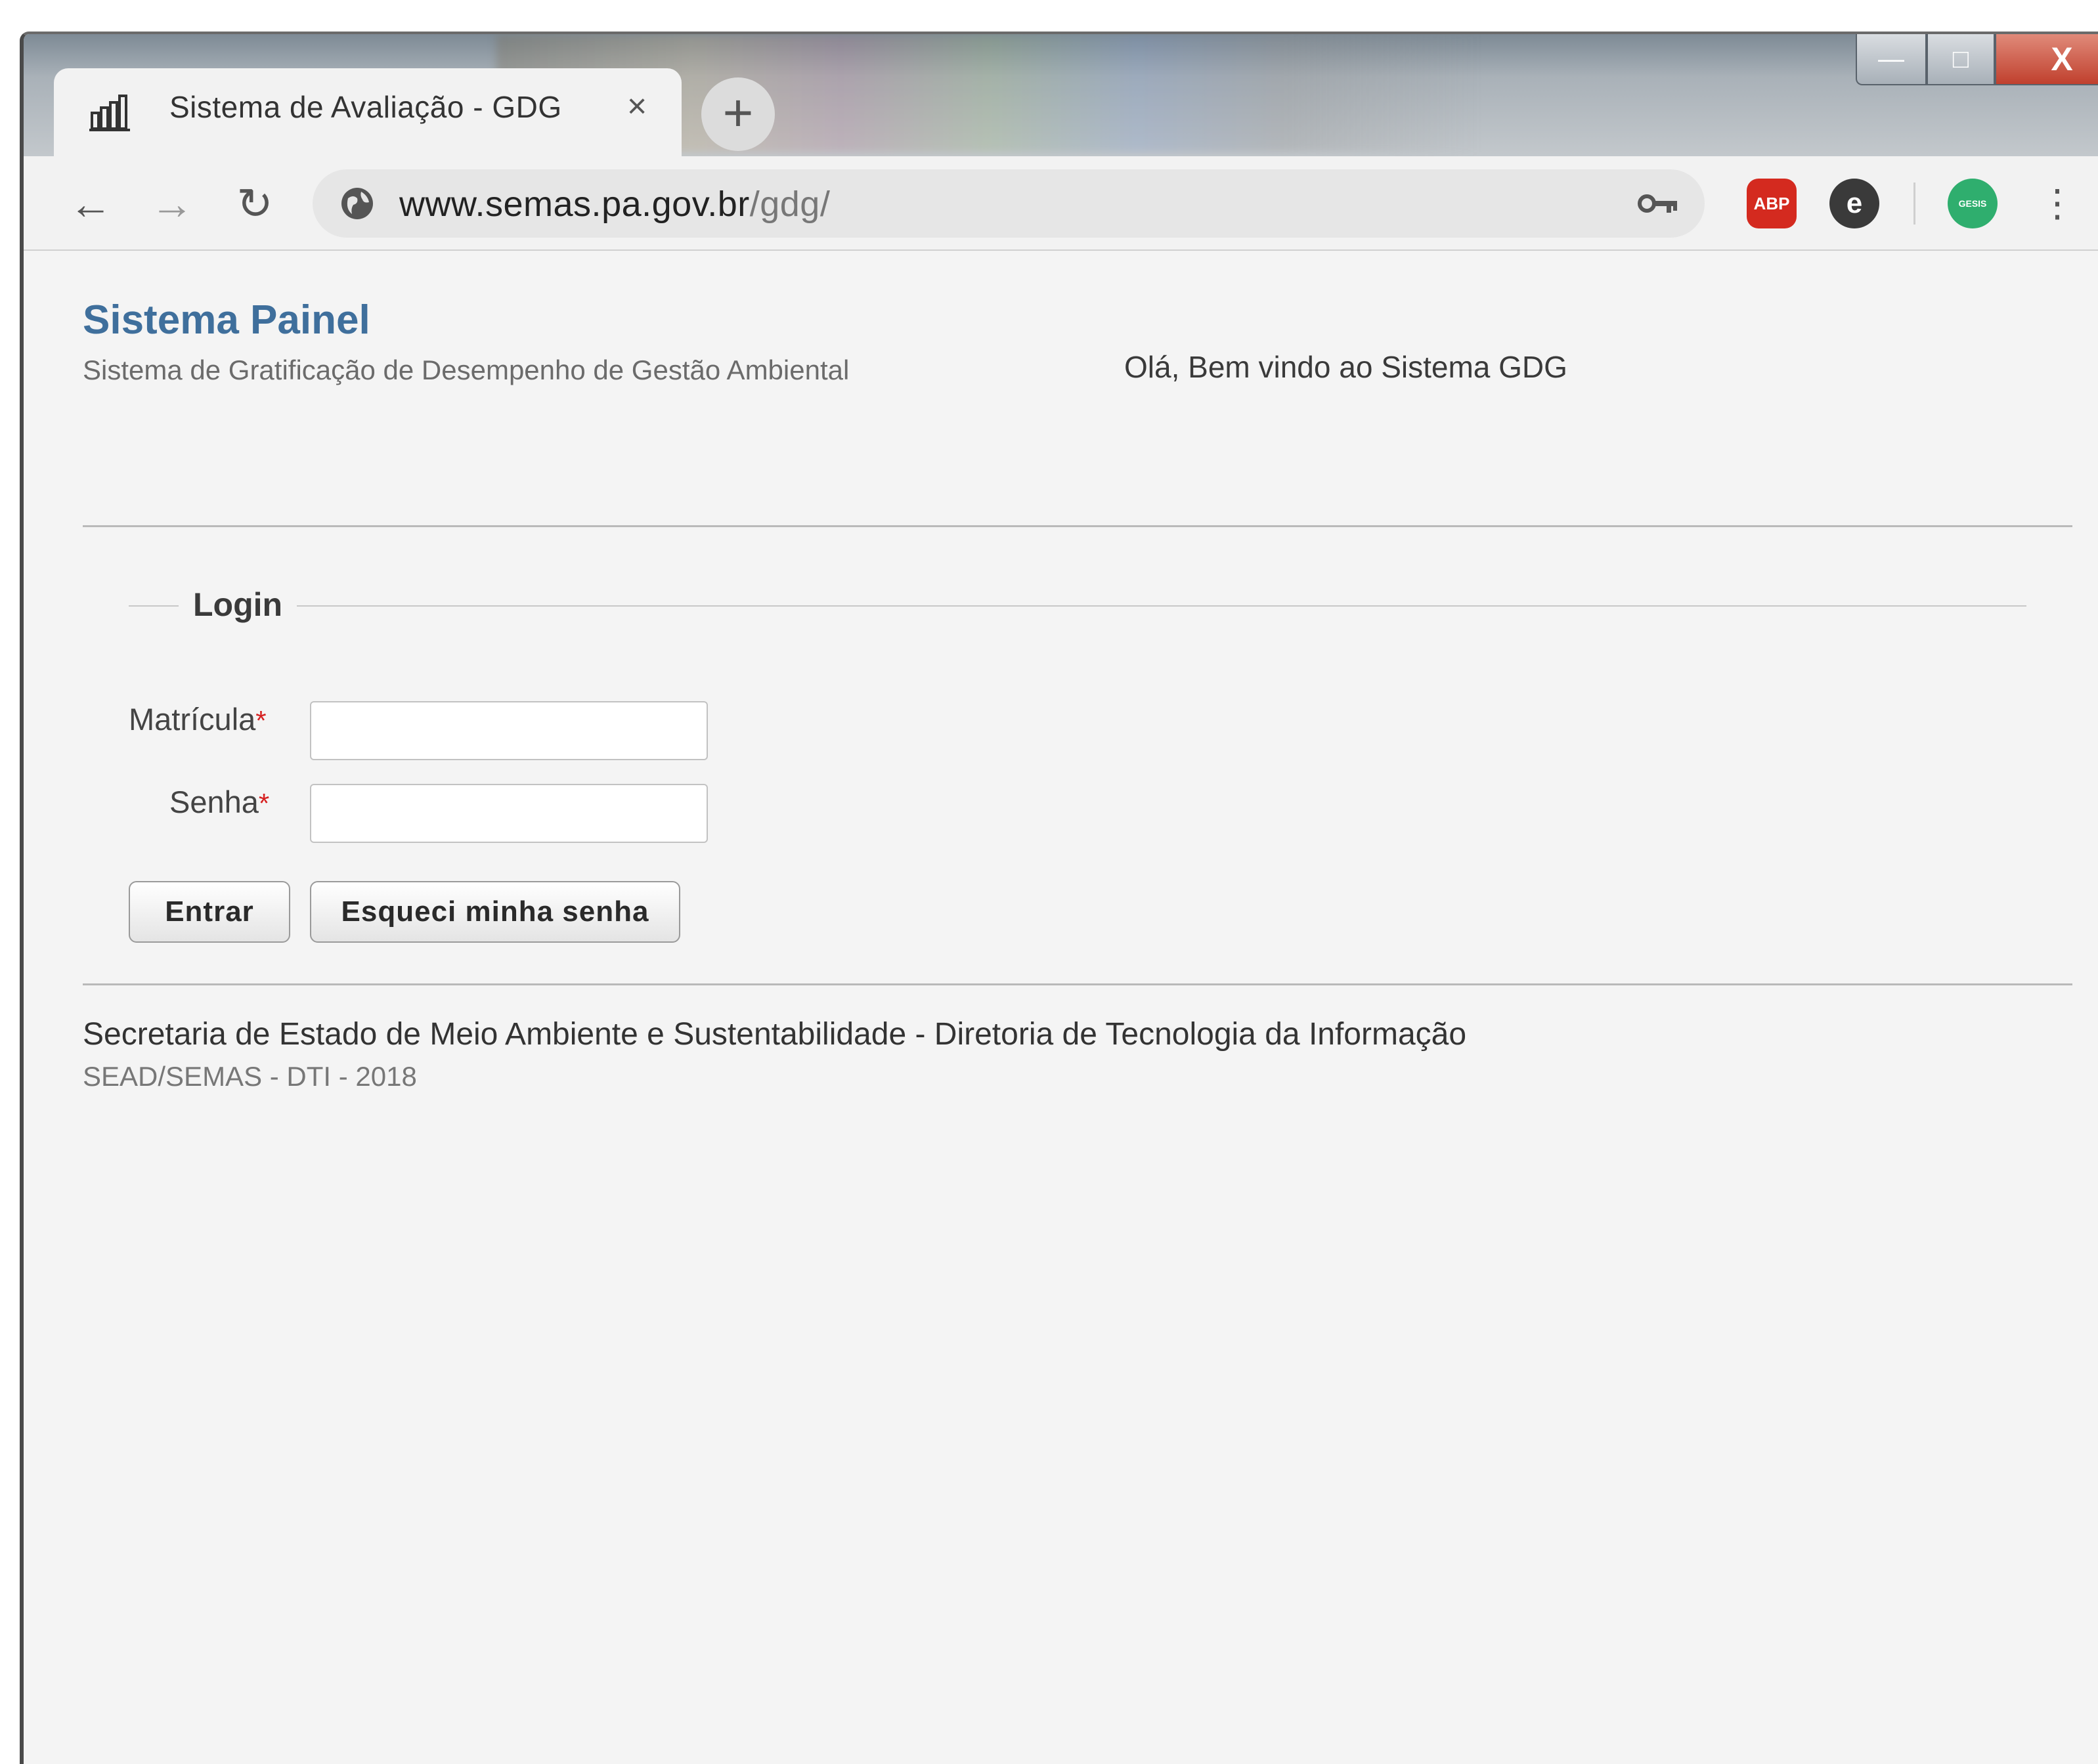  Describe the element at coordinates (1077, 984) in the screenshot. I see `footer-divider` at that location.